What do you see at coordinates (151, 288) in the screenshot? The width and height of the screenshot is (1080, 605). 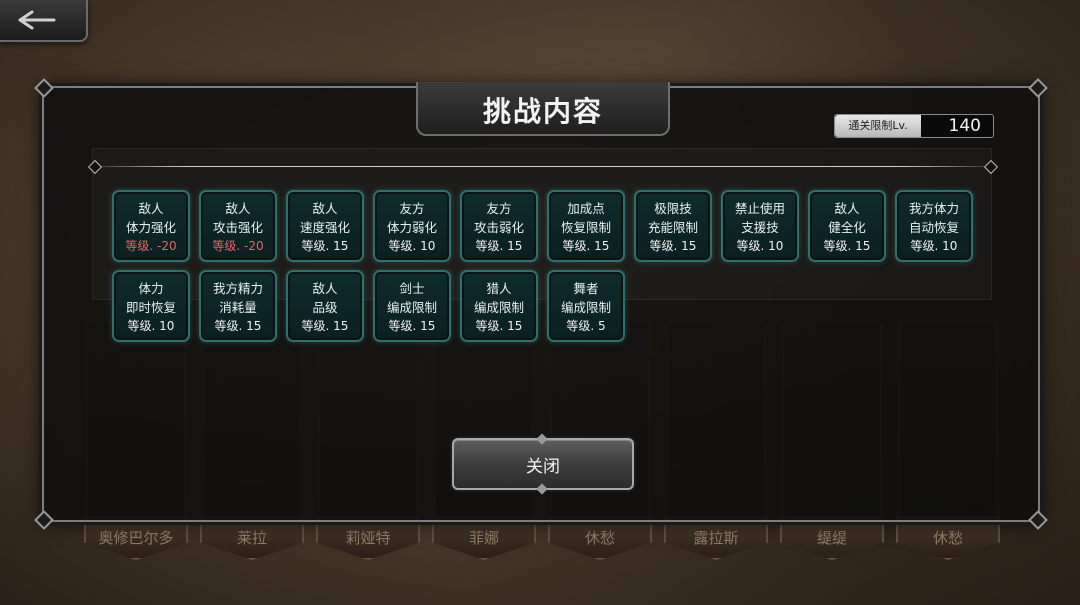 I see `effect-target: 体力` at bounding box center [151, 288].